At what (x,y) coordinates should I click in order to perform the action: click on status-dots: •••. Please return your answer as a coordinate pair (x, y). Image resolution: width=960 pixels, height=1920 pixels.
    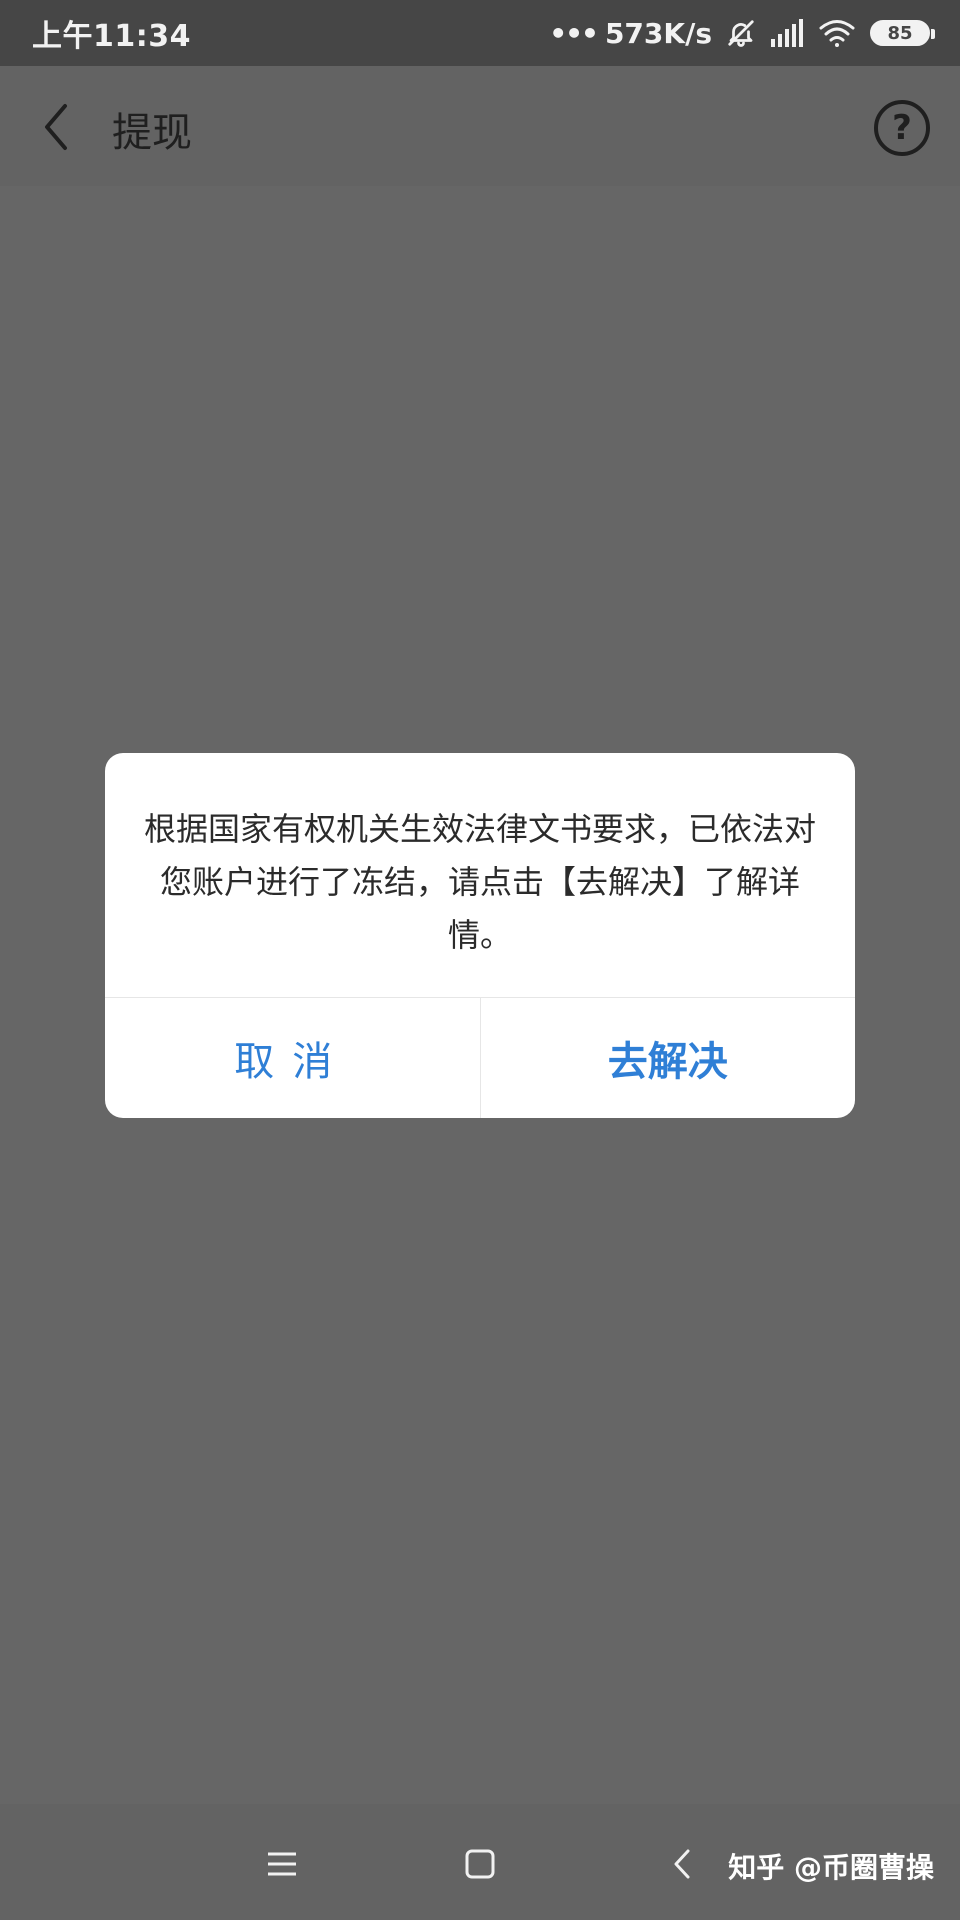
    Looking at the image, I should click on (574, 33).